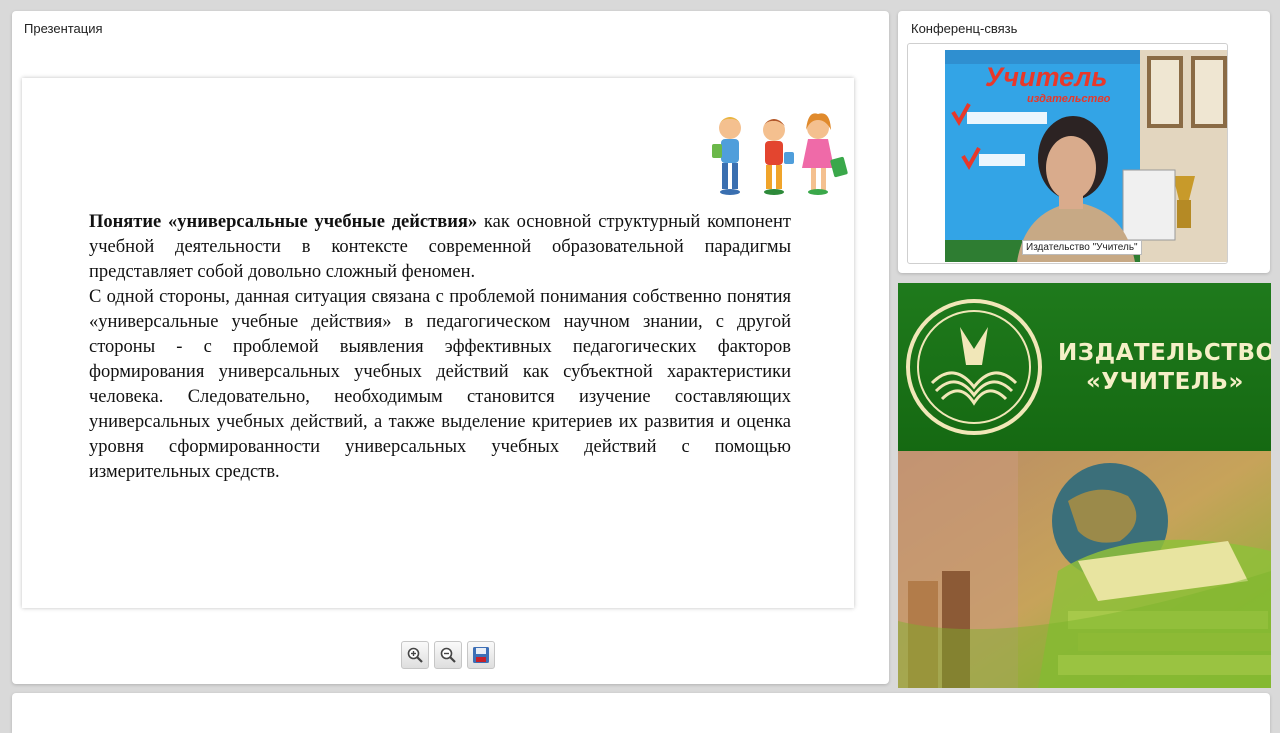 Image resolution: width=1280 pixels, height=733 pixels. What do you see at coordinates (63, 28) in the screenshot?
I see `presentation-title: Презентация` at bounding box center [63, 28].